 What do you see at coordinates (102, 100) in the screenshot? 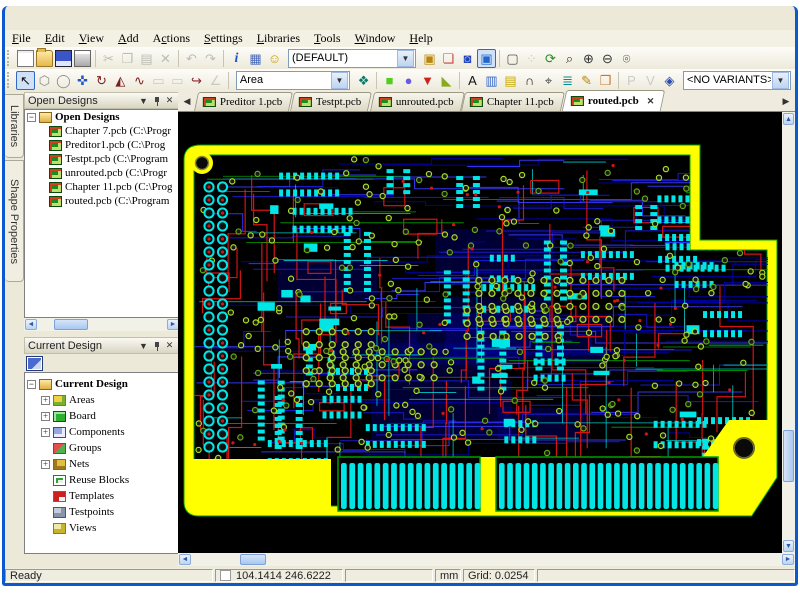
I see `open-designs-header: Open Designs ▼ ✕` at bounding box center [102, 100].